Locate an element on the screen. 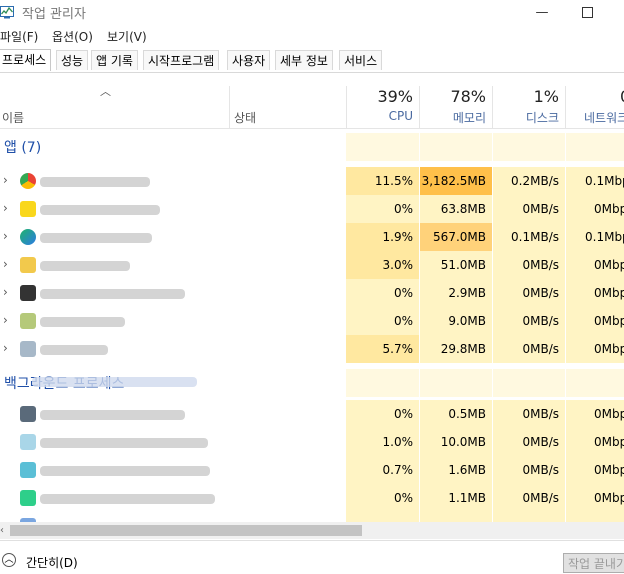  table-row: › 0% 9.0MB 0MB/s 0Mbps is located at coordinates (312, 321).